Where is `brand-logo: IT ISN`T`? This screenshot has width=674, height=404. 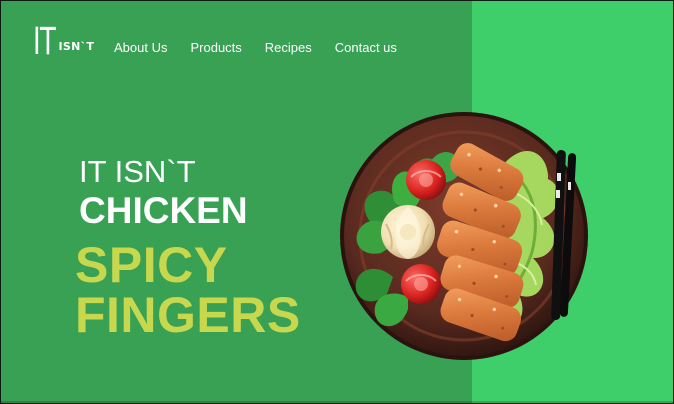 brand-logo: IT ISN`T is located at coordinates (68, 41).